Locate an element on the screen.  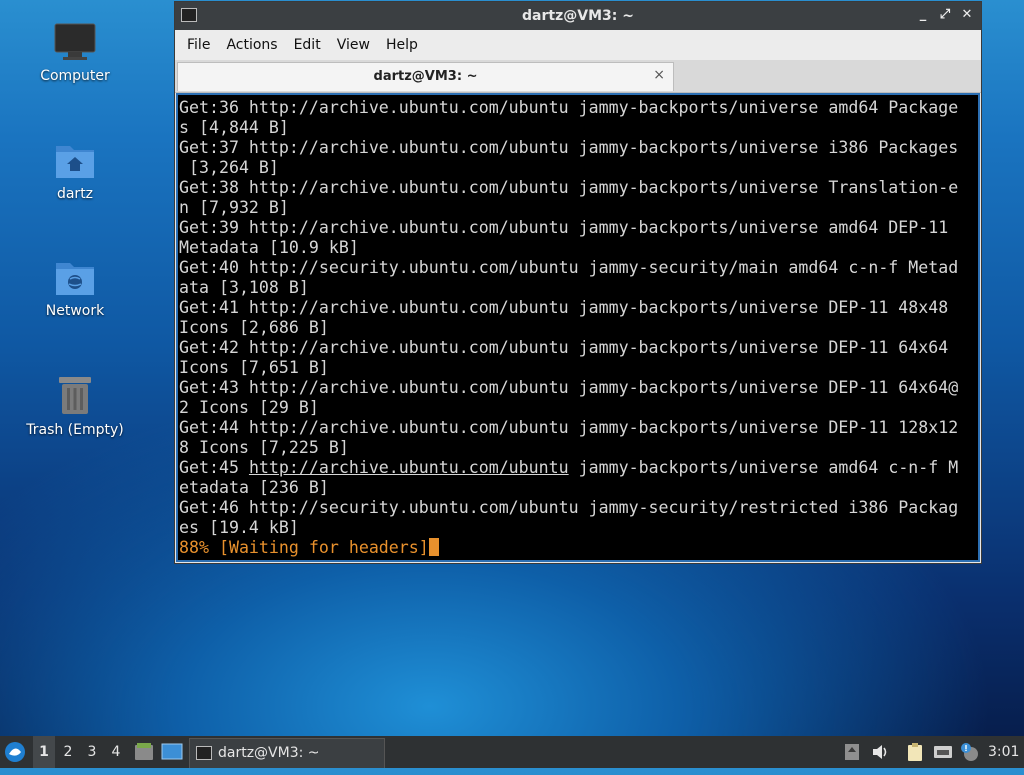
volume-icon is located at coordinates (880, 752).